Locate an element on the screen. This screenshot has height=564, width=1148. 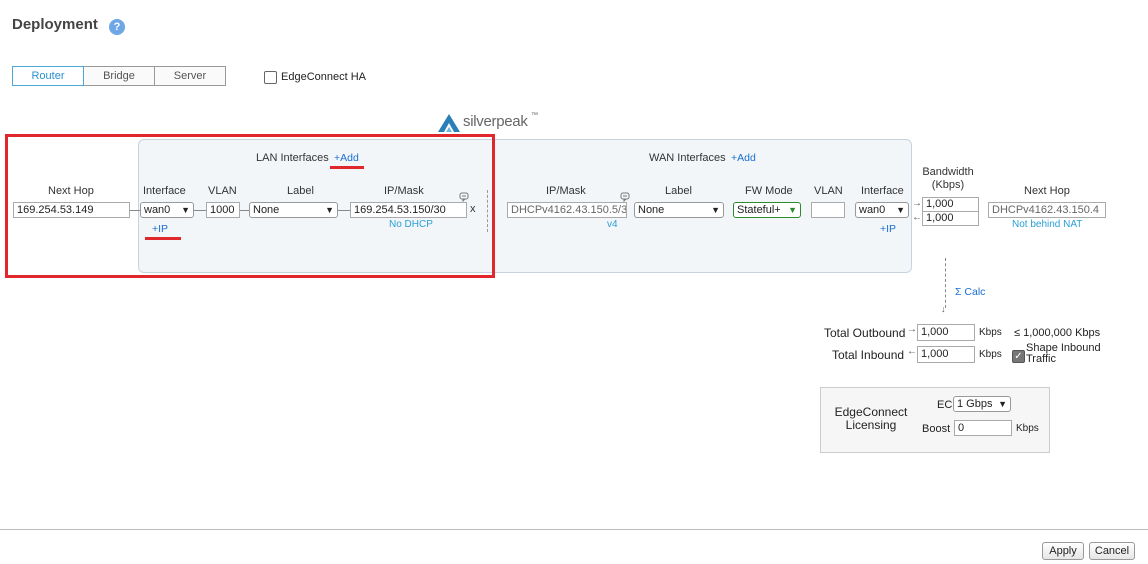
lan-vlan-input: 1000 is located at coordinates (223, 210).